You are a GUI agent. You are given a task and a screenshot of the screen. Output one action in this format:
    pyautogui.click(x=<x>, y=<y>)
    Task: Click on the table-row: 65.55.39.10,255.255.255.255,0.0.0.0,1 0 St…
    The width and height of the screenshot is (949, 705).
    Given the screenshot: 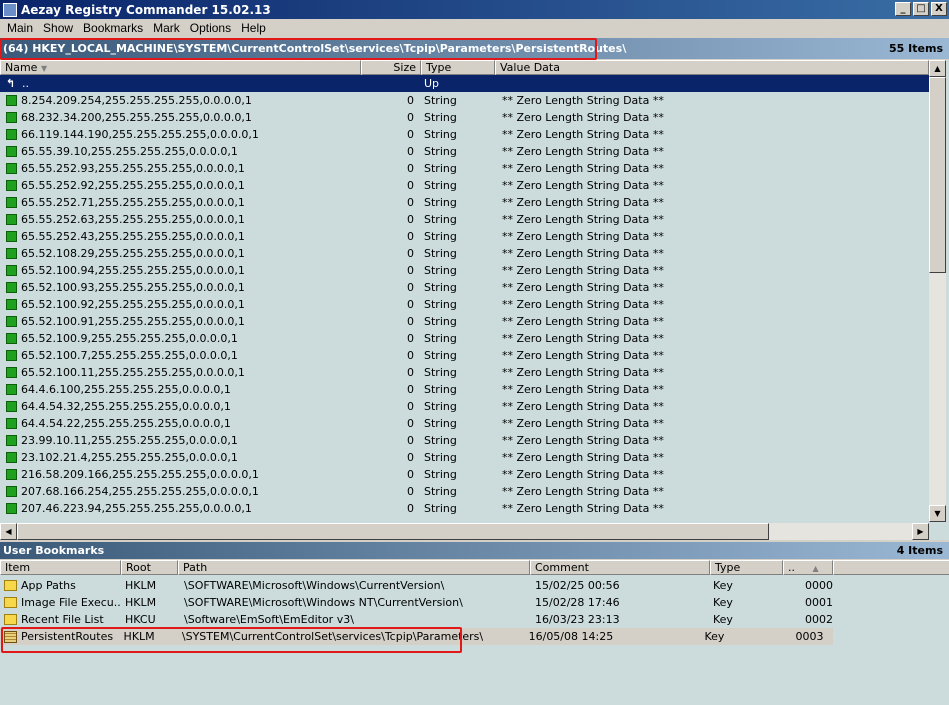 What is the action you would take?
    pyautogui.click(x=464, y=151)
    